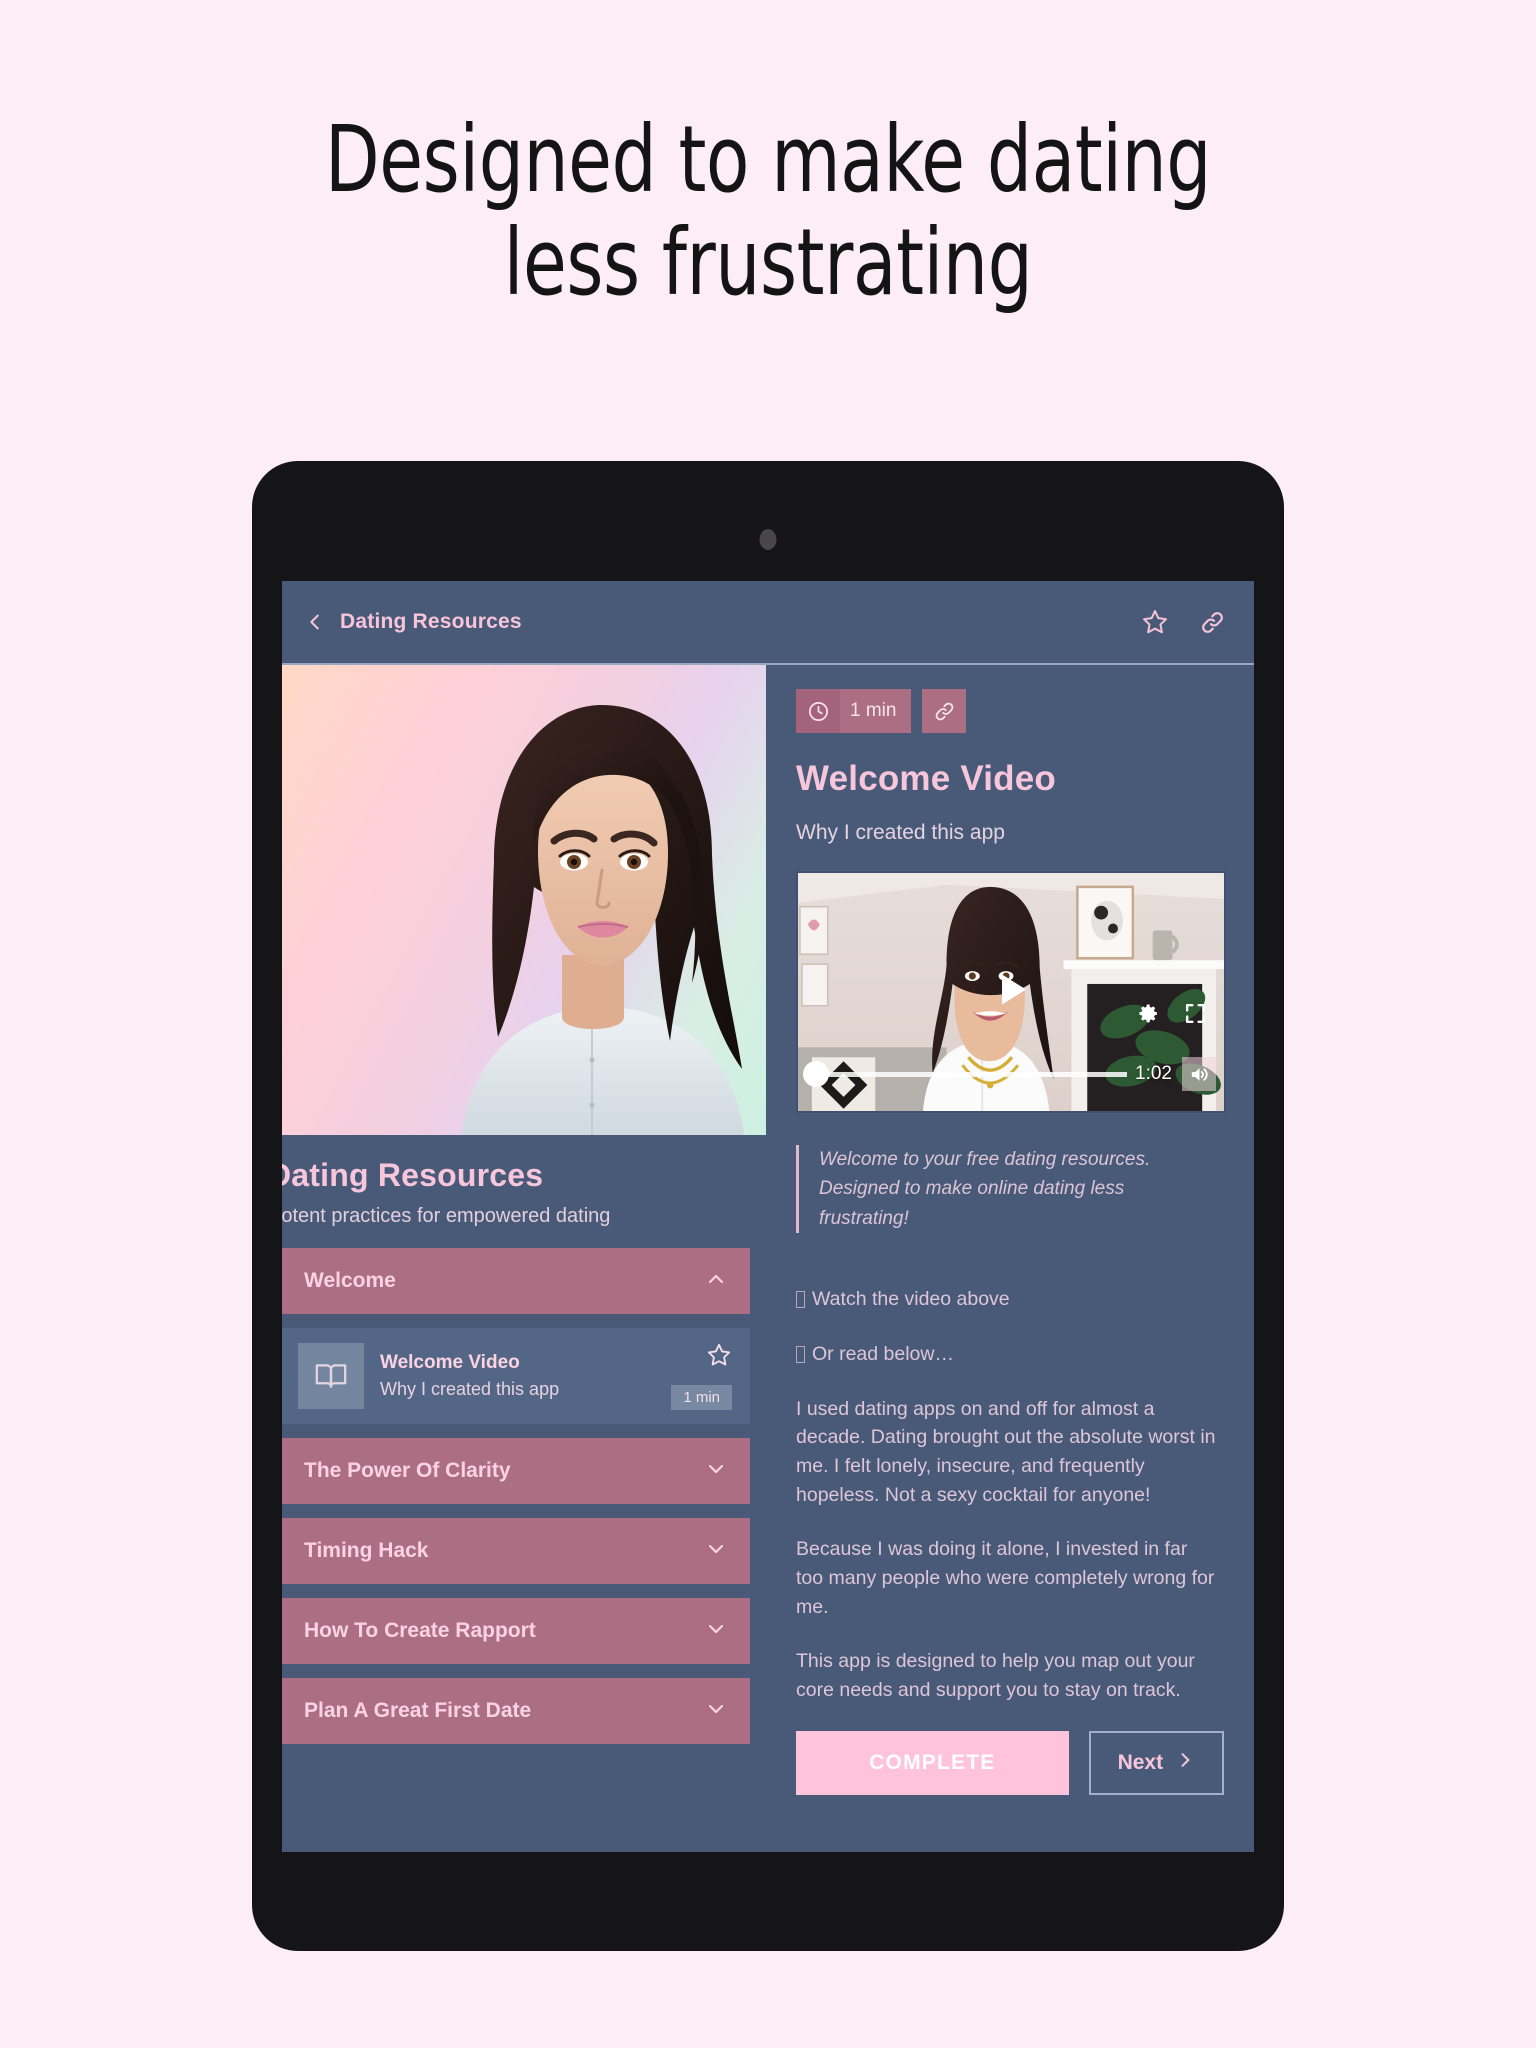  I want to click on sidebar-subtitle: Potent practices for empowered dating, so click(446, 1216).